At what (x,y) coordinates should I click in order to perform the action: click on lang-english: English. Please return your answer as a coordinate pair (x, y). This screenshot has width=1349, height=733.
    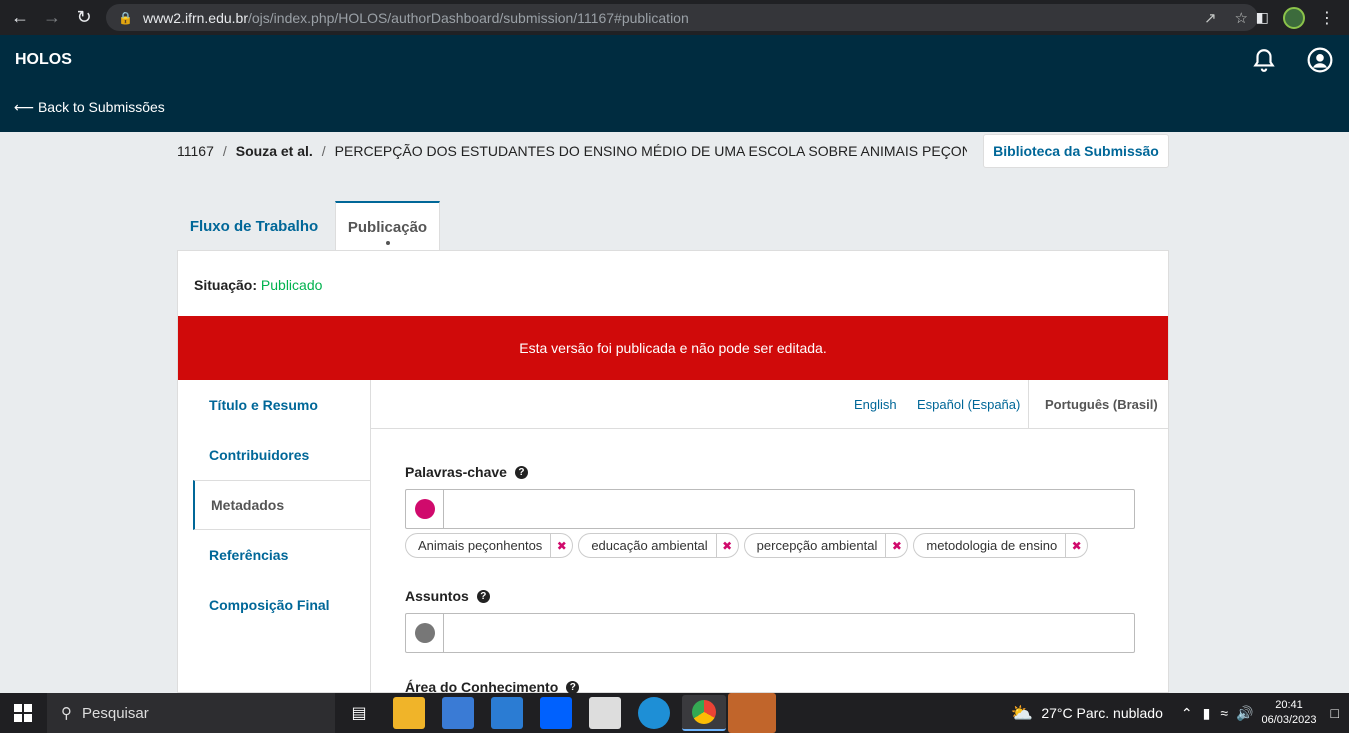
    Looking at the image, I should click on (875, 404).